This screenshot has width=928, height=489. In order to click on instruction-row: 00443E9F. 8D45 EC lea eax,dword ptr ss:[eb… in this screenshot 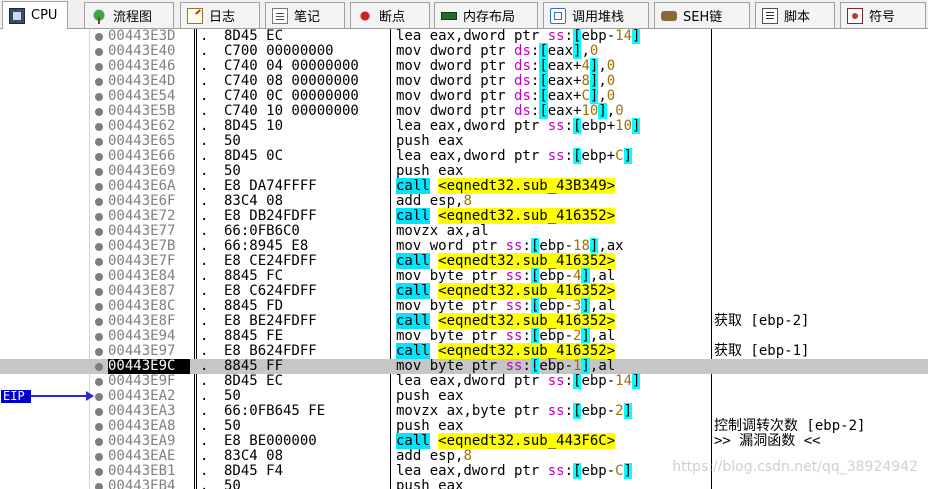, I will do `click(464, 381)`.